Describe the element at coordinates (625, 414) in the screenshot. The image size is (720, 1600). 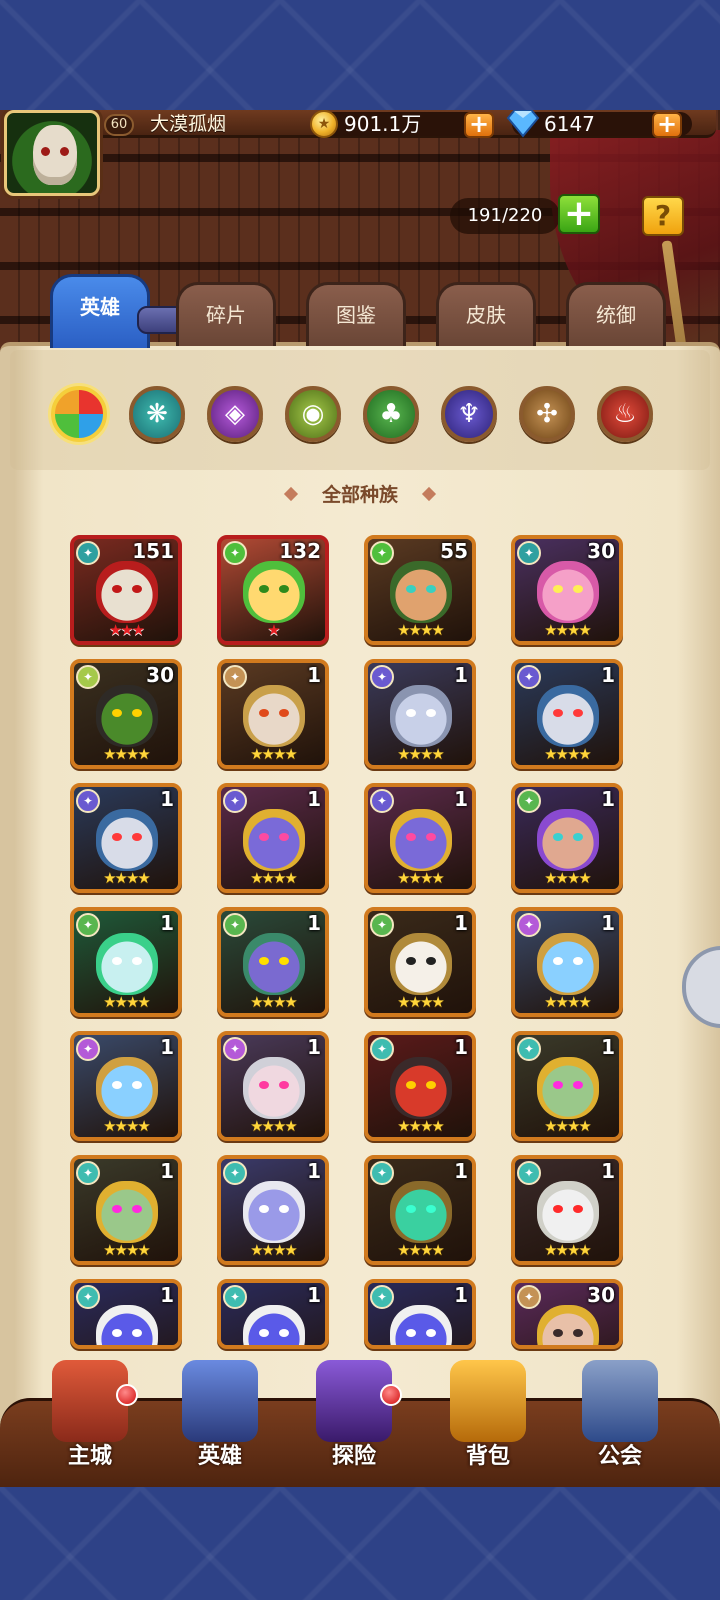
I see `race-fire-icon: ♨` at that location.